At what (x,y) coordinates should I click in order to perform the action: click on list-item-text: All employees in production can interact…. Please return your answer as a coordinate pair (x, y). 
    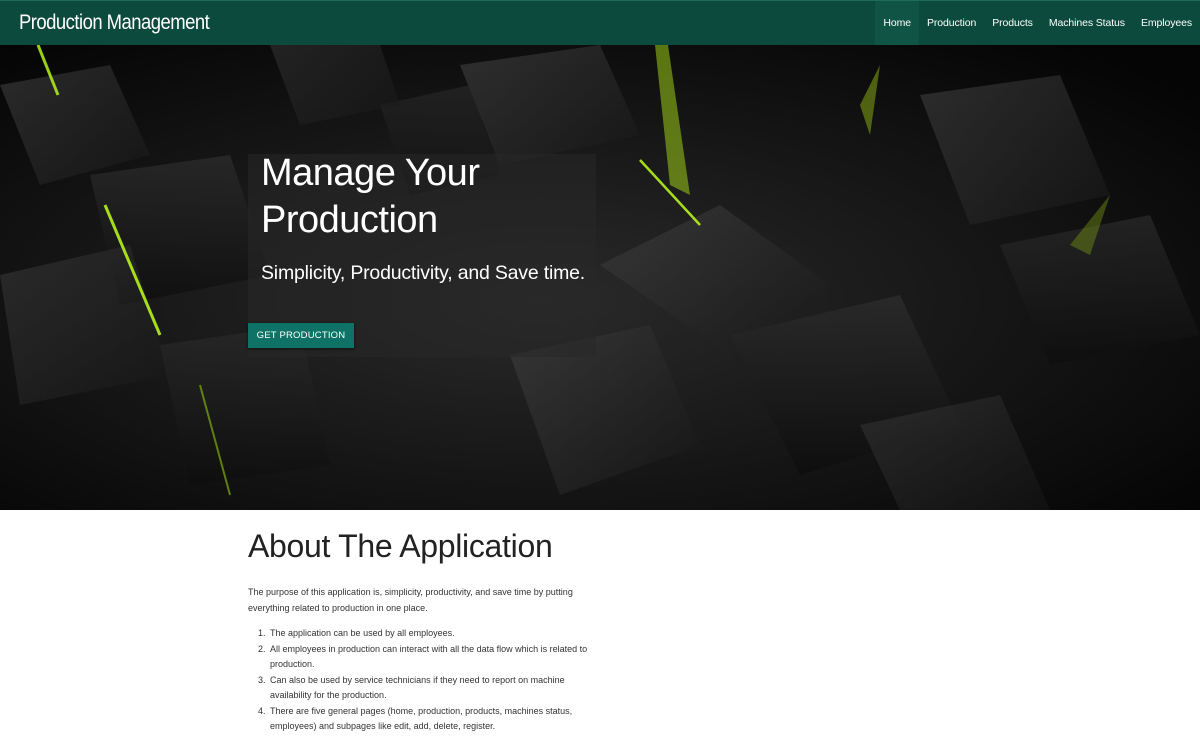
    Looking at the image, I should click on (429, 656).